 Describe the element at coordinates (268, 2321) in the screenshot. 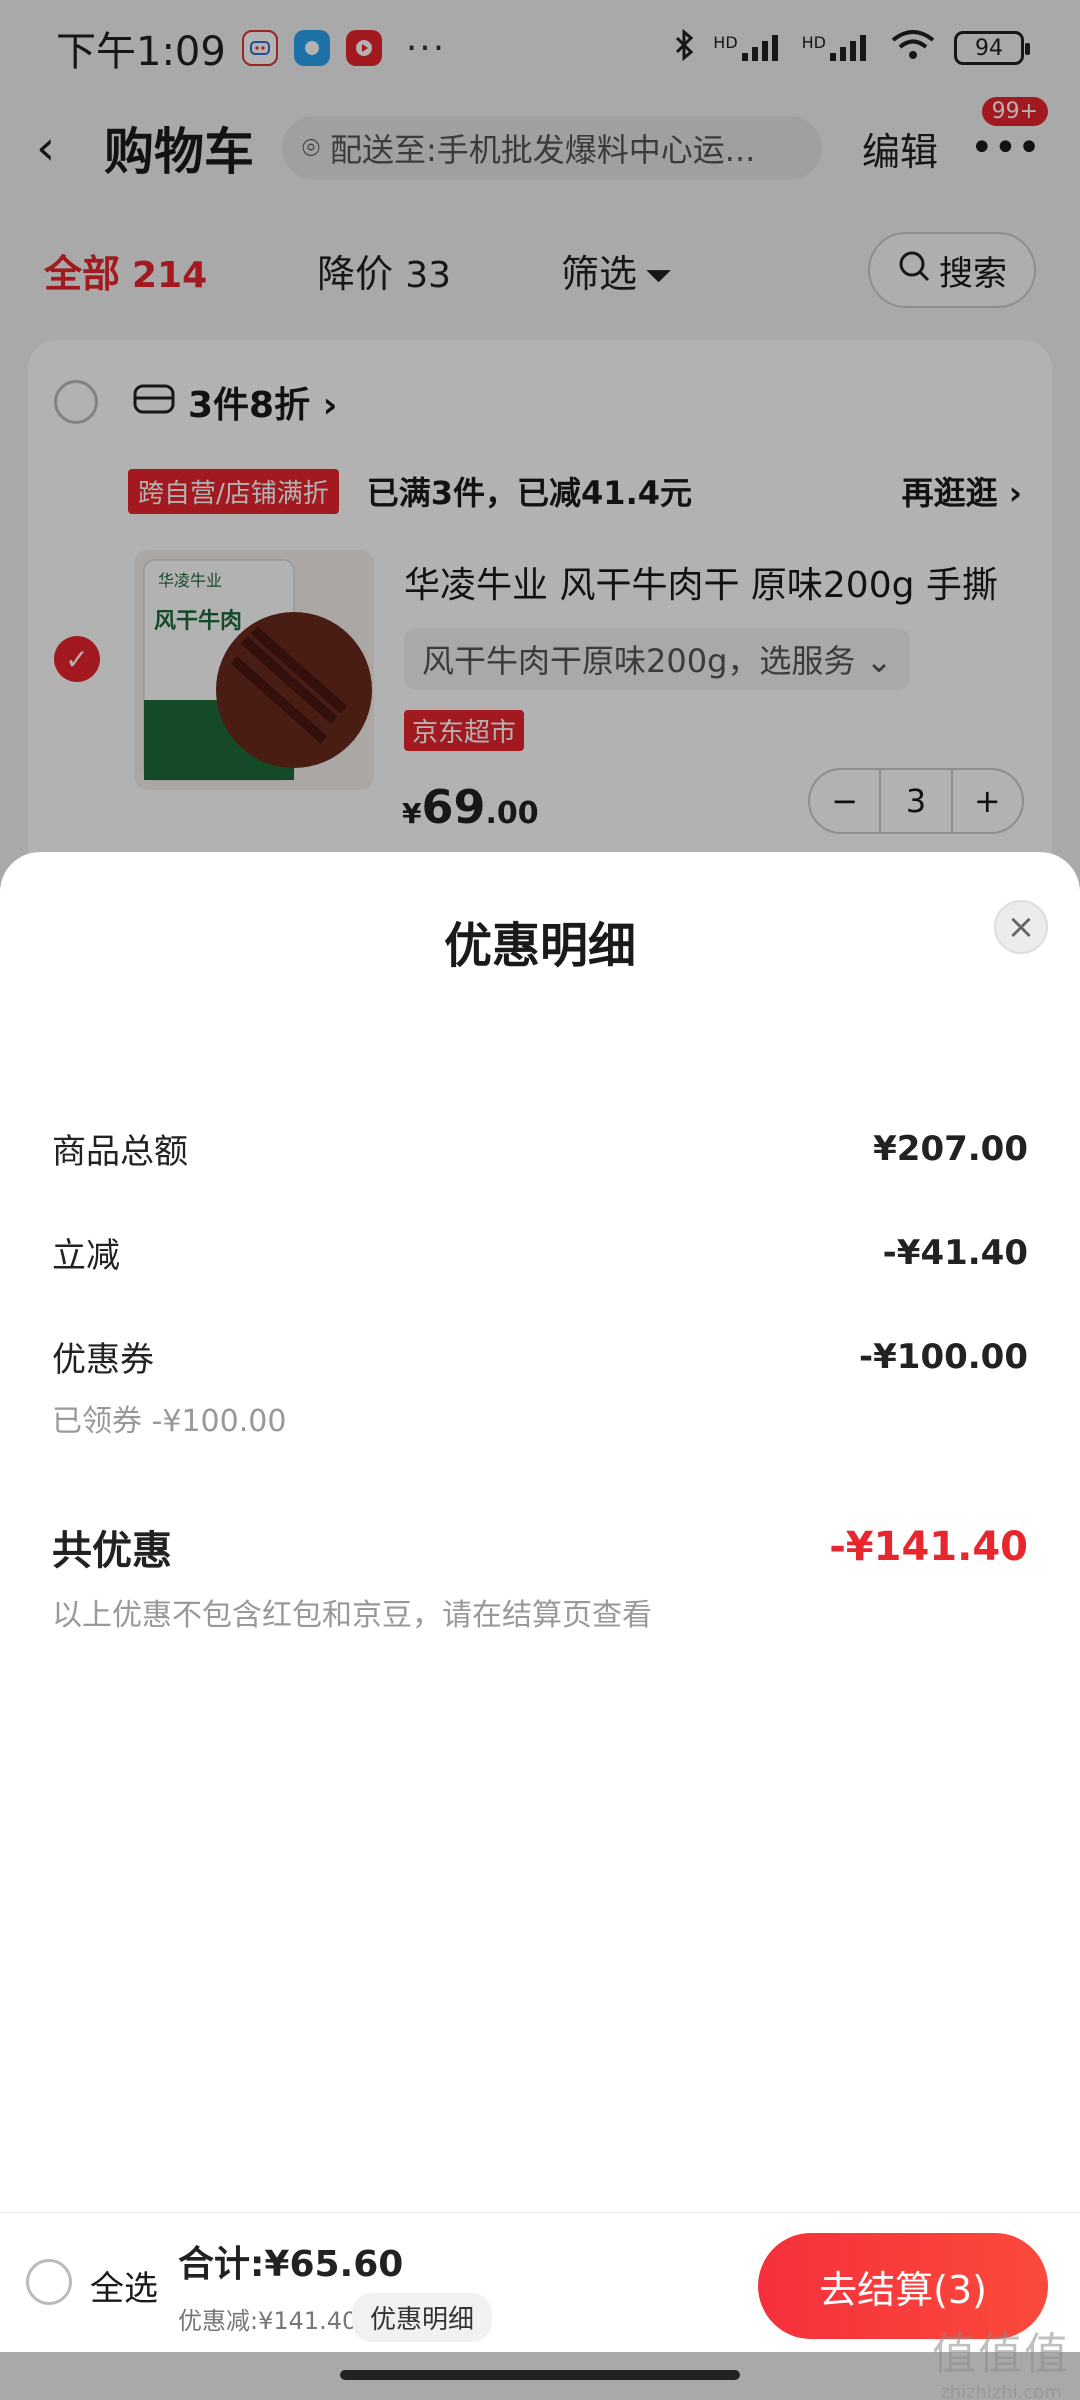

I see `order-discount: 优惠减:¥141.40` at that location.